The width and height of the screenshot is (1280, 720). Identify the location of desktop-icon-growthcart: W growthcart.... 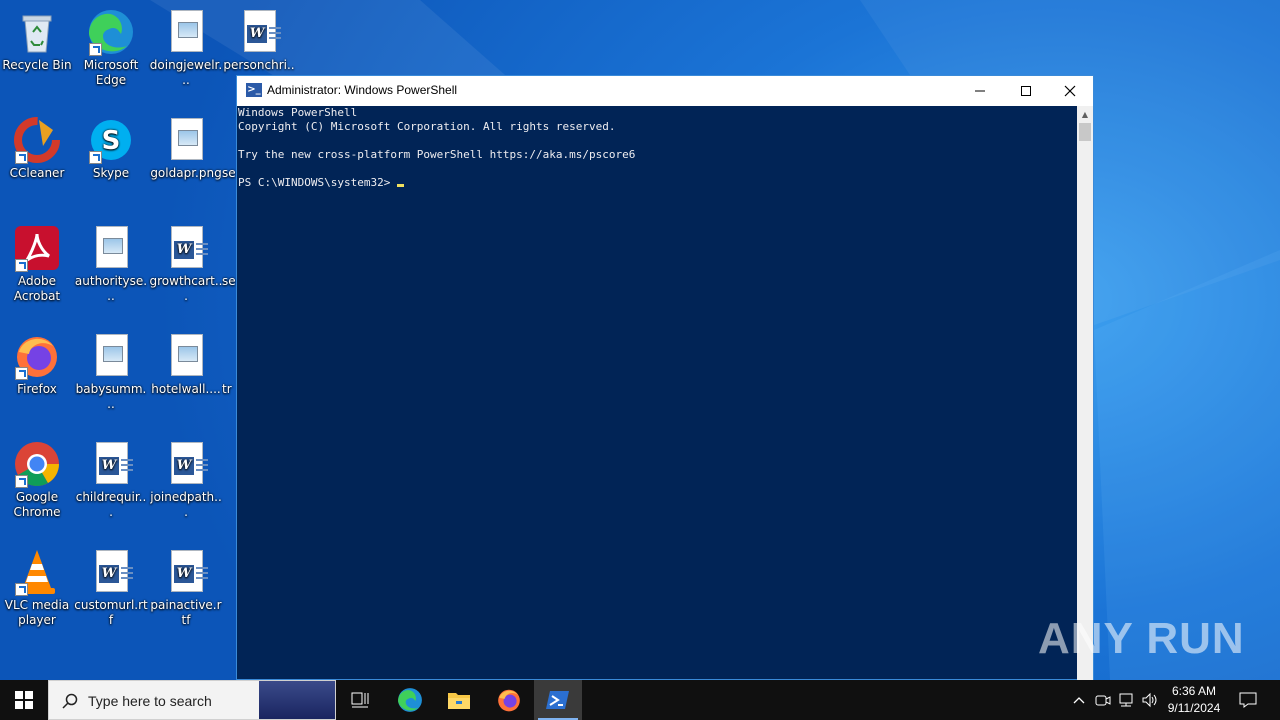
(186, 264).